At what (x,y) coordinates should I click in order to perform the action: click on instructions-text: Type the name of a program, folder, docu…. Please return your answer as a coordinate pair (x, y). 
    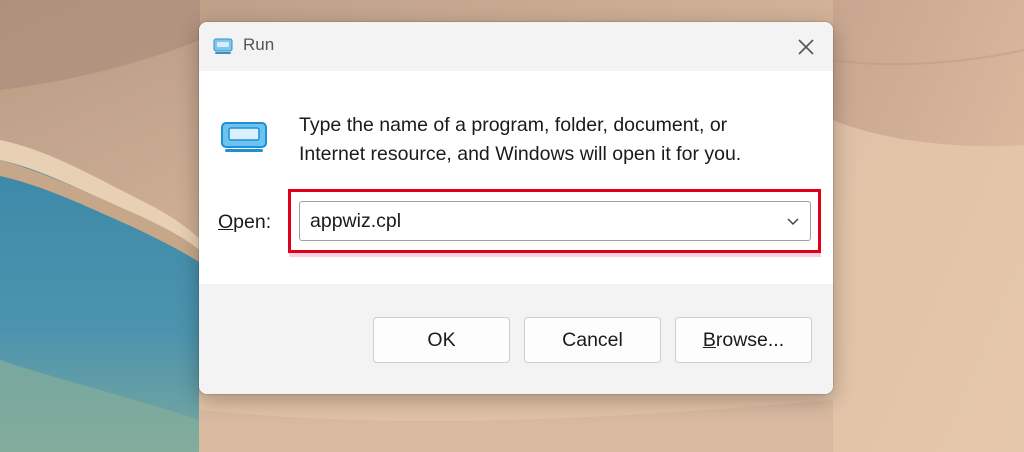
    Looking at the image, I should click on (539, 140).